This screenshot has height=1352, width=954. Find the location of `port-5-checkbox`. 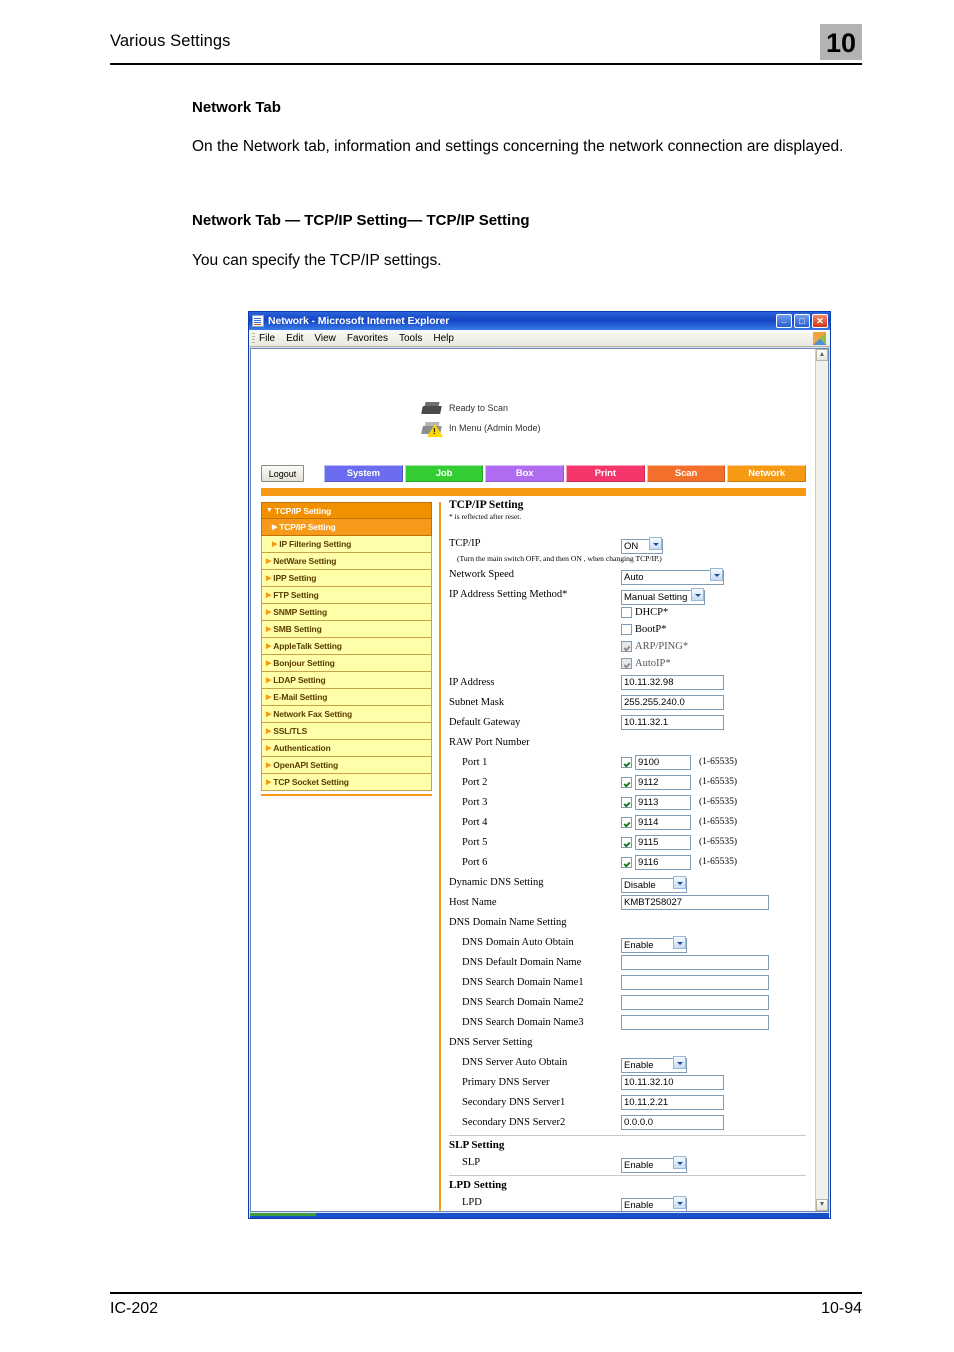

port-5-checkbox is located at coordinates (626, 842).